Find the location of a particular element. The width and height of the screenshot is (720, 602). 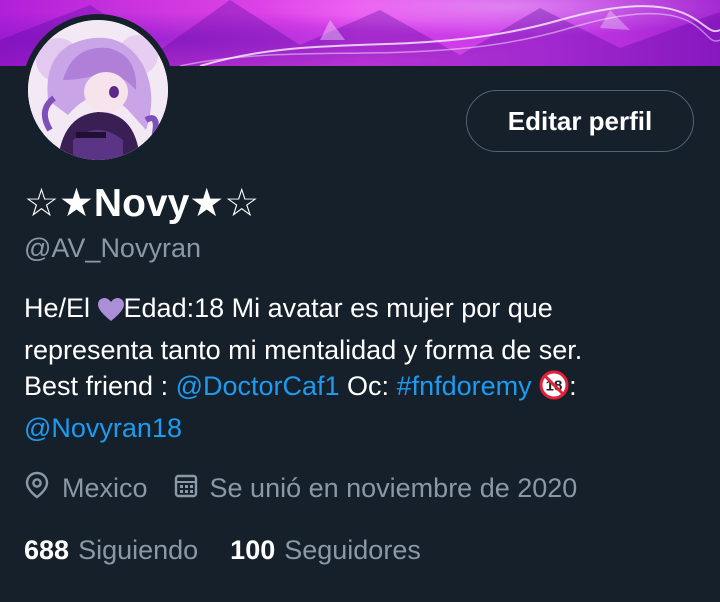

profile-meta: Mexico Se unió en noviembre de 2020 is located at coordinates (300, 488).